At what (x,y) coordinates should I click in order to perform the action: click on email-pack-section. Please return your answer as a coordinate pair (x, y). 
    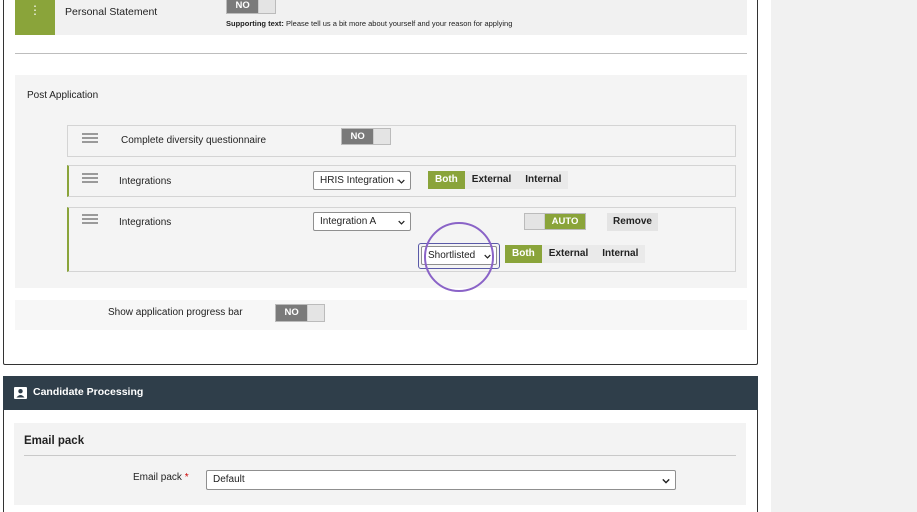
    Looking at the image, I should click on (380, 464).